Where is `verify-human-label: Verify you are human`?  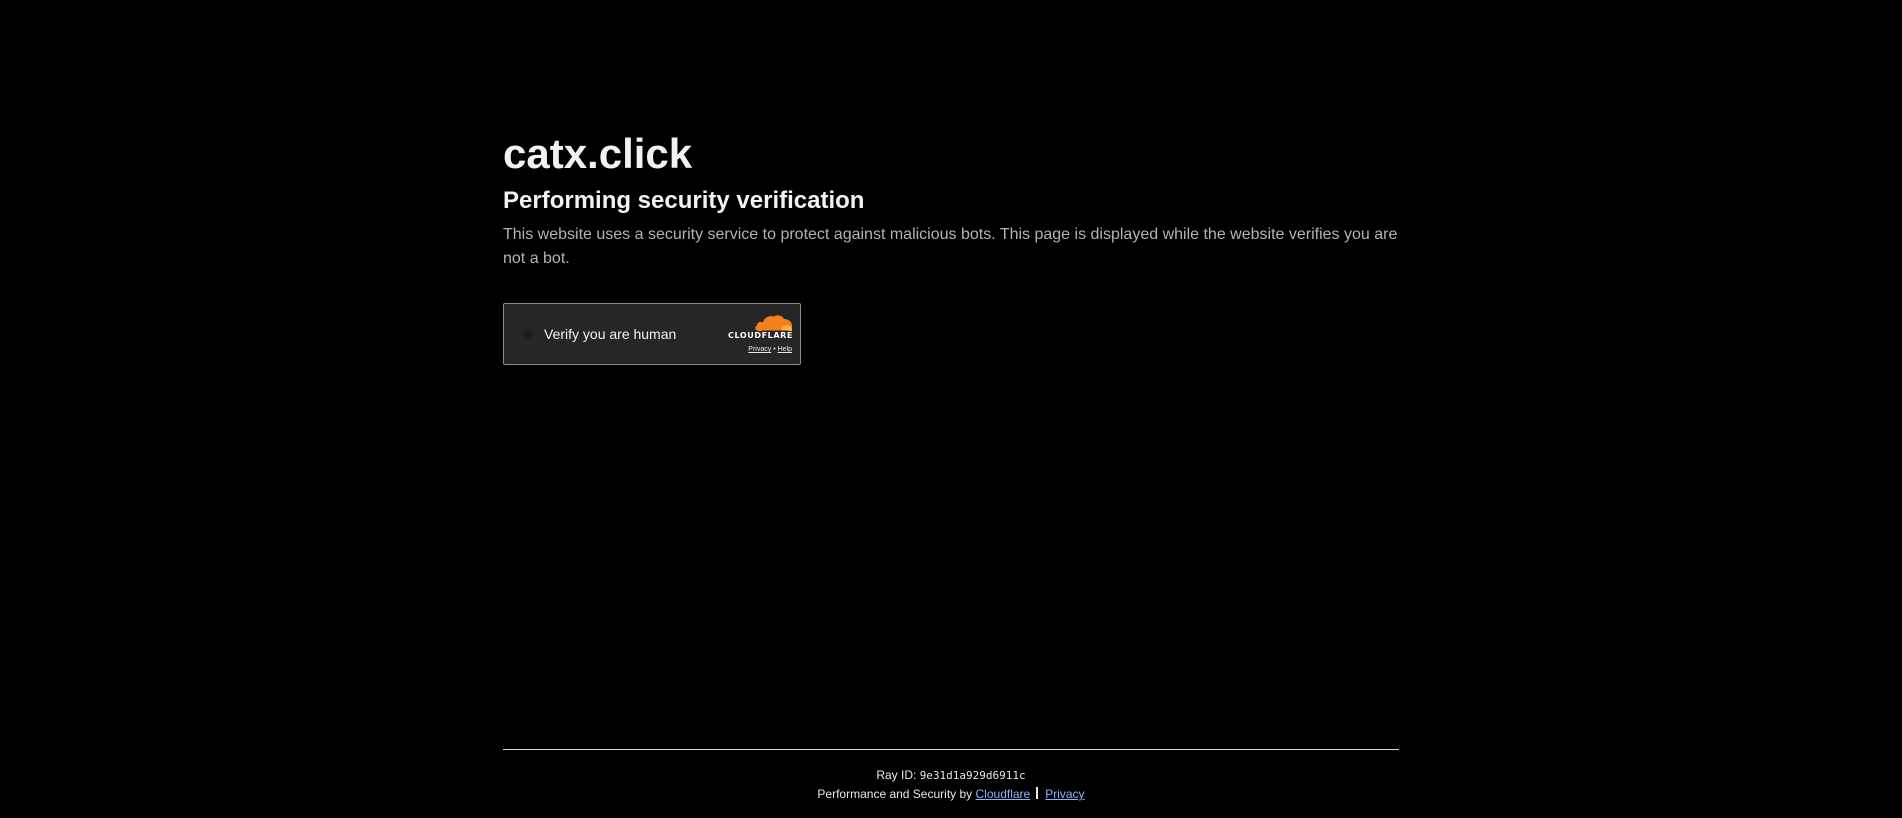
verify-human-label: Verify you are human is located at coordinates (610, 334).